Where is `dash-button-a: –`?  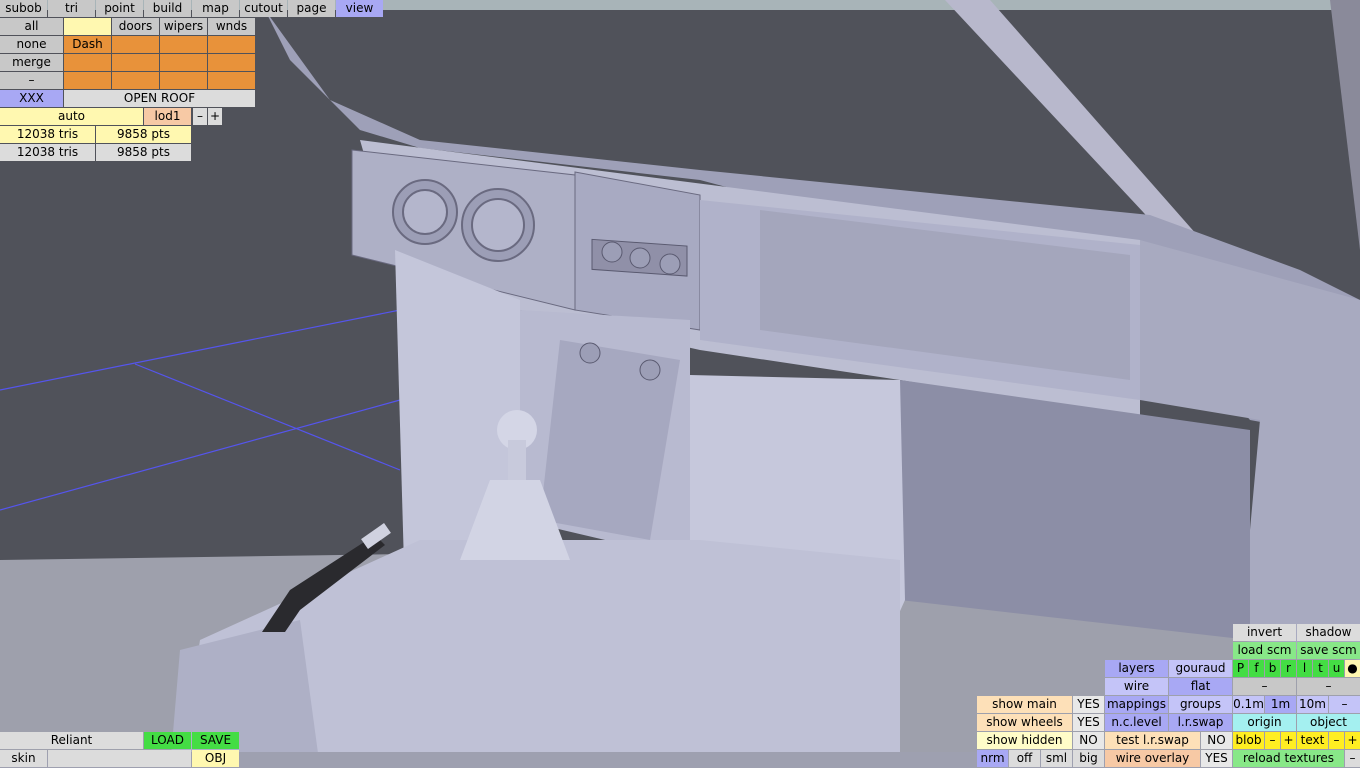
dash-button-a: – is located at coordinates (1264, 686).